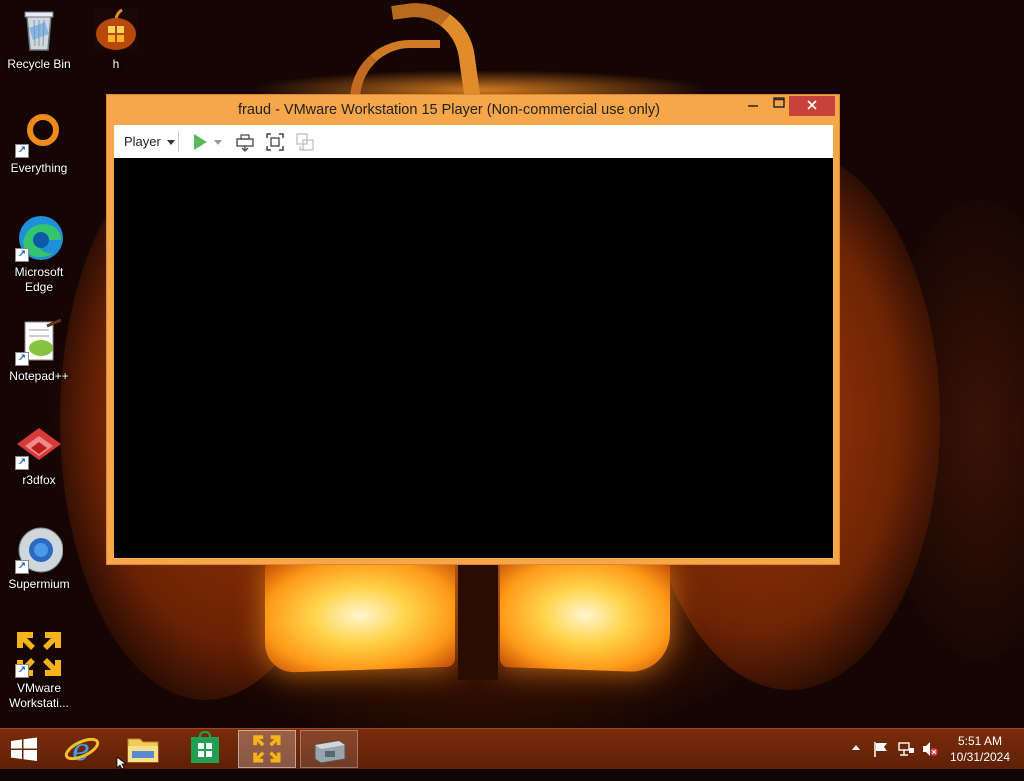 Image resolution: width=1024 pixels, height=781 pixels. I want to click on minimize-button, so click(753, 106).